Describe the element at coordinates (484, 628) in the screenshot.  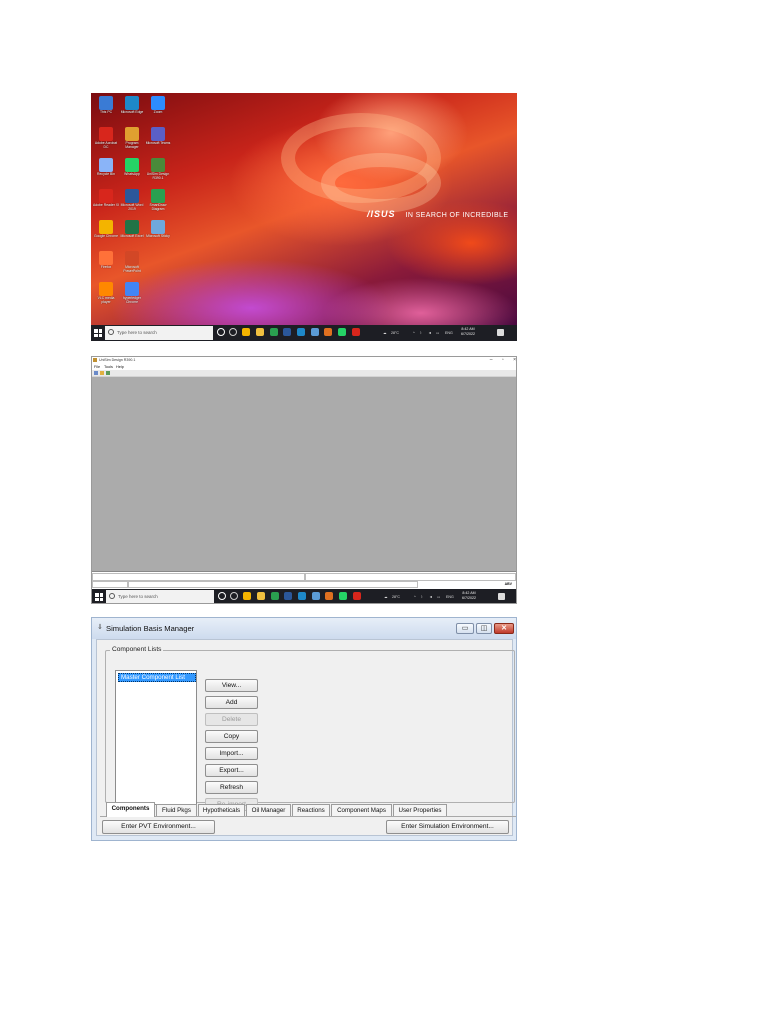
I see `maximize-button: ◫` at that location.